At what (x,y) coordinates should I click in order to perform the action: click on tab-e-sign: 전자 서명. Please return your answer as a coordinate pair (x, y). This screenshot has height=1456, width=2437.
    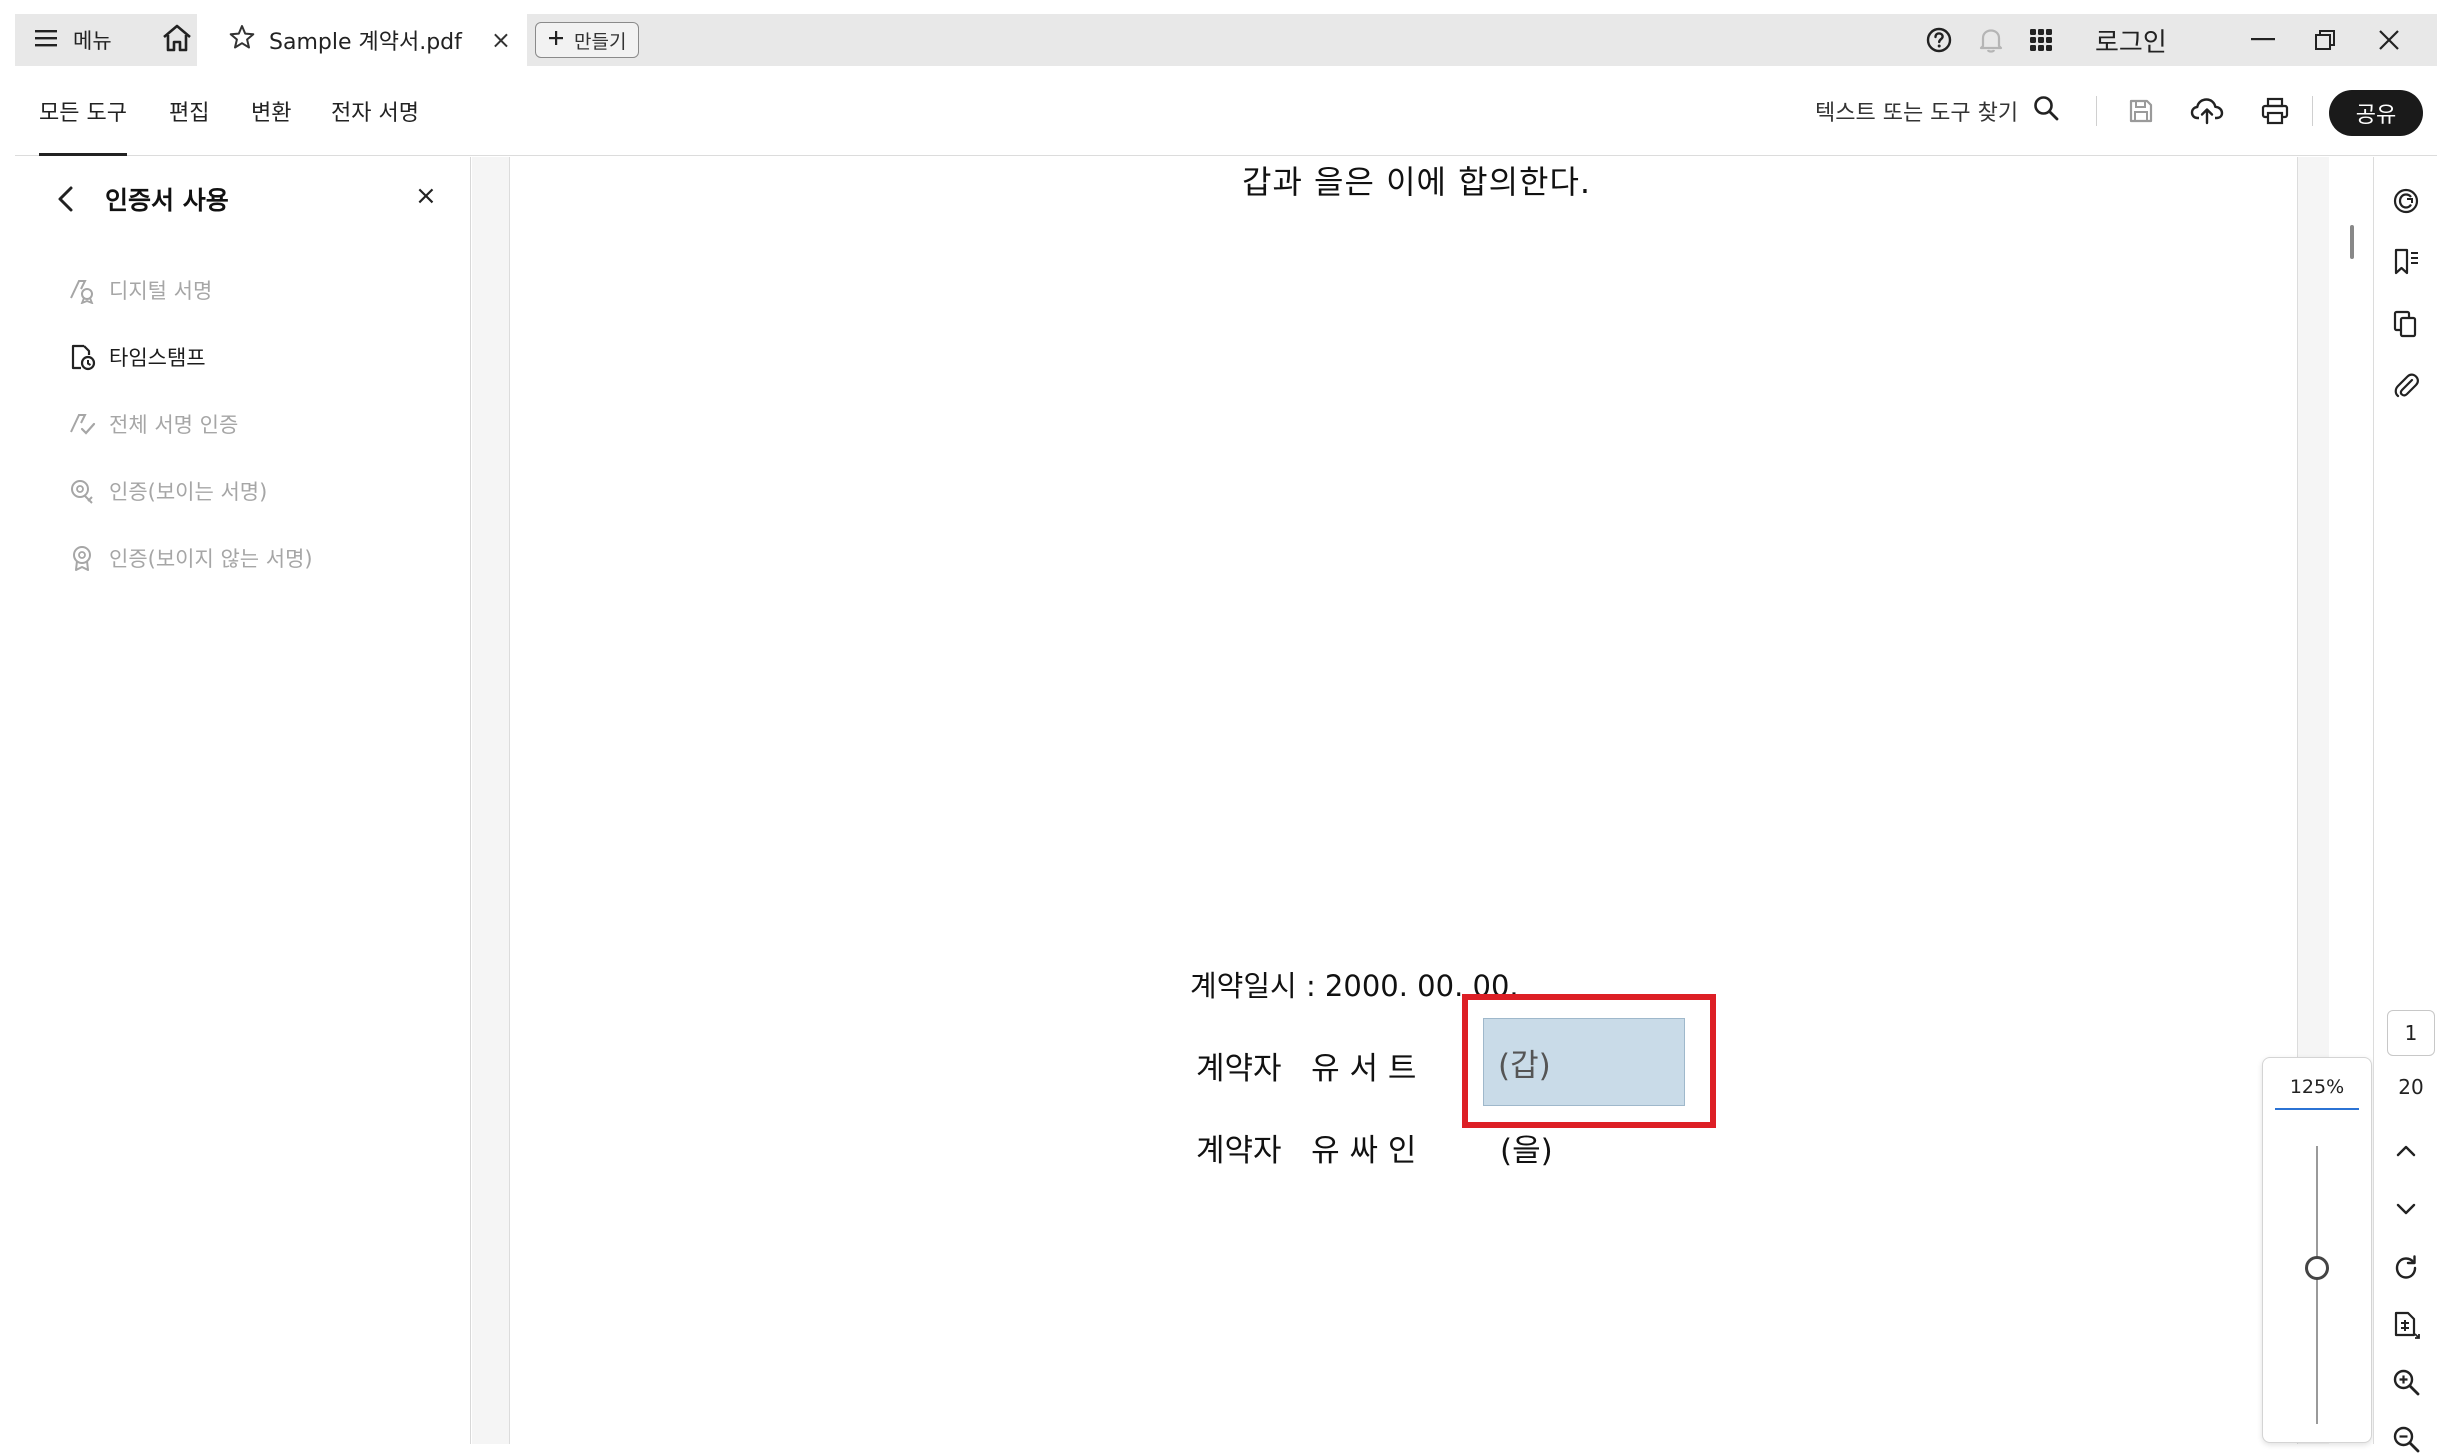
    Looking at the image, I should click on (375, 111).